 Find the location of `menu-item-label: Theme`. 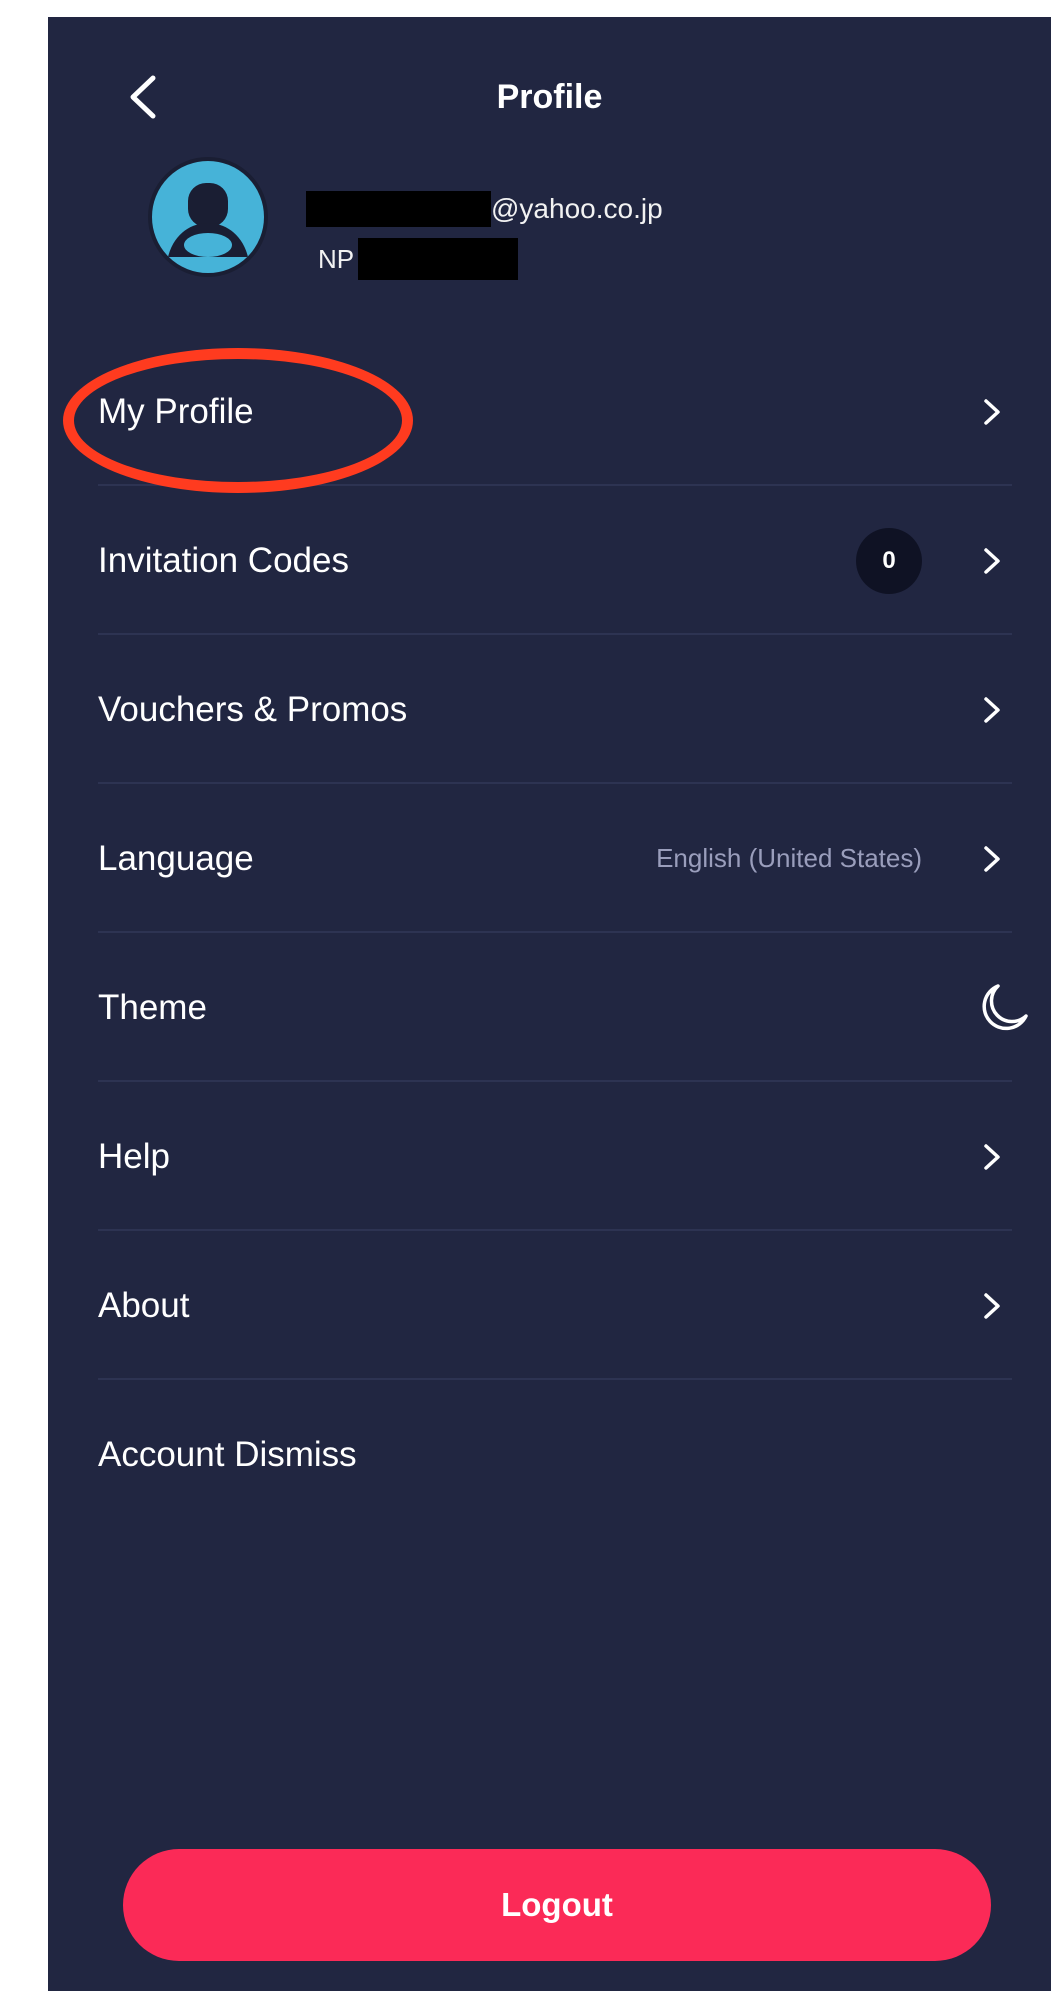

menu-item-label: Theme is located at coordinates (152, 1007).